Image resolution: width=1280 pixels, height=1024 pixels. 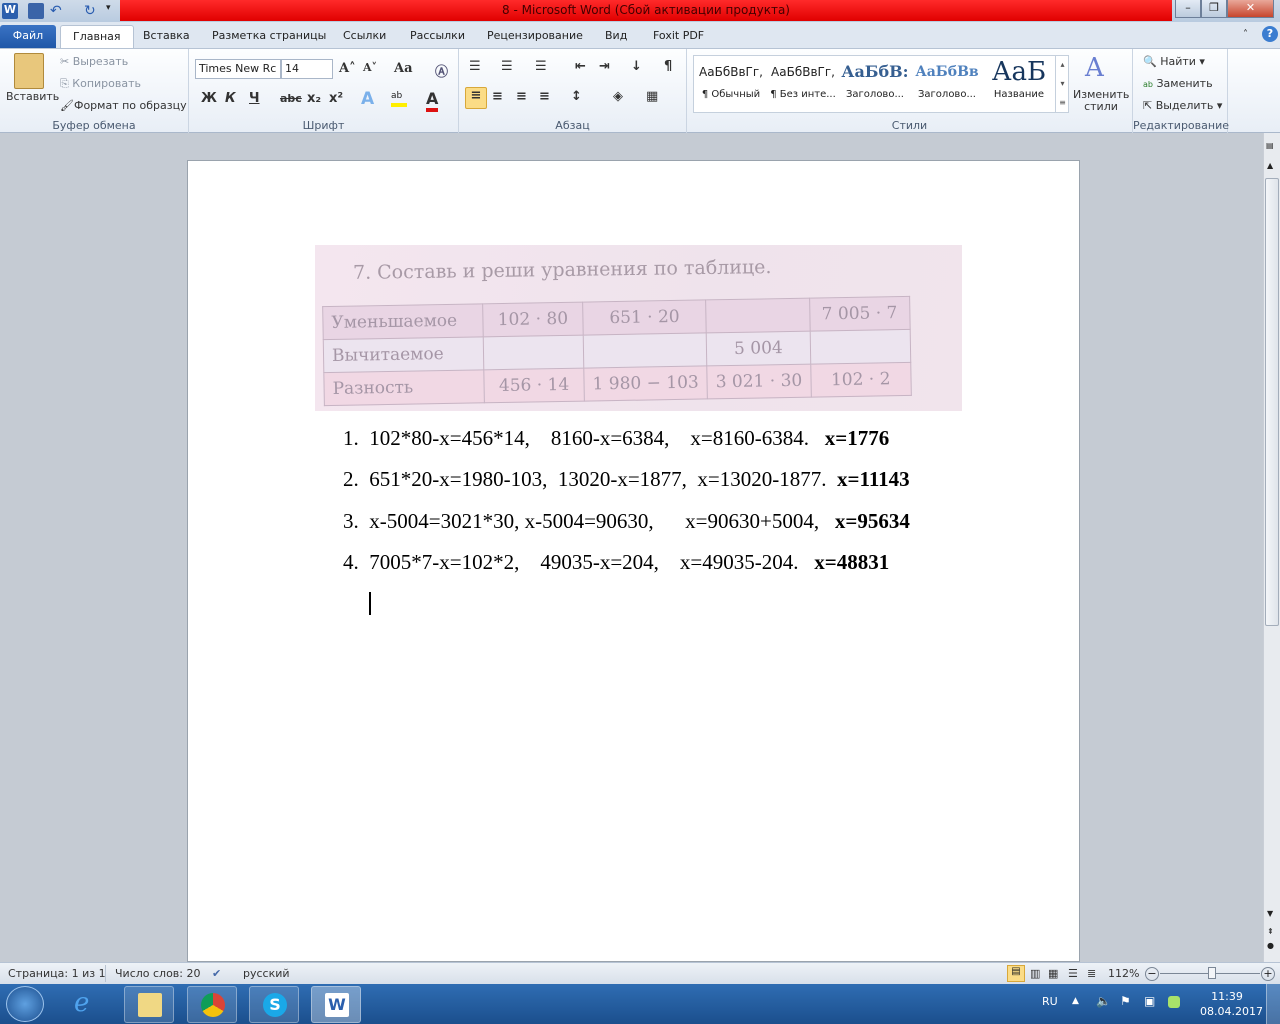 What do you see at coordinates (314, 98) in the screenshot?
I see `subscript-button: x₂` at bounding box center [314, 98].